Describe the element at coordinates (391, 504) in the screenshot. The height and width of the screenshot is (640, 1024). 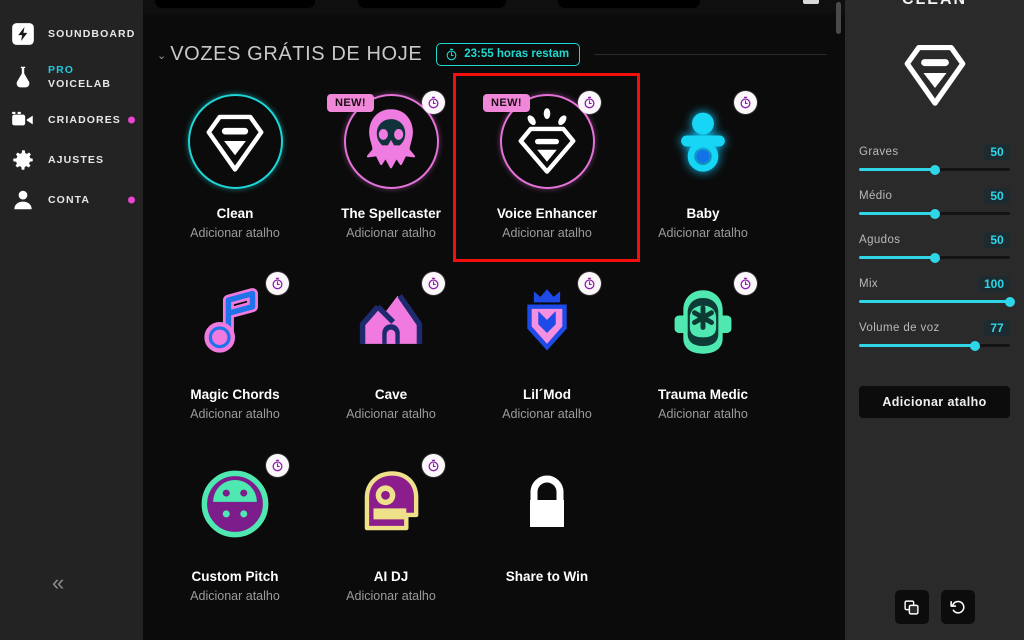
I see `dj-helmet-icon` at that location.